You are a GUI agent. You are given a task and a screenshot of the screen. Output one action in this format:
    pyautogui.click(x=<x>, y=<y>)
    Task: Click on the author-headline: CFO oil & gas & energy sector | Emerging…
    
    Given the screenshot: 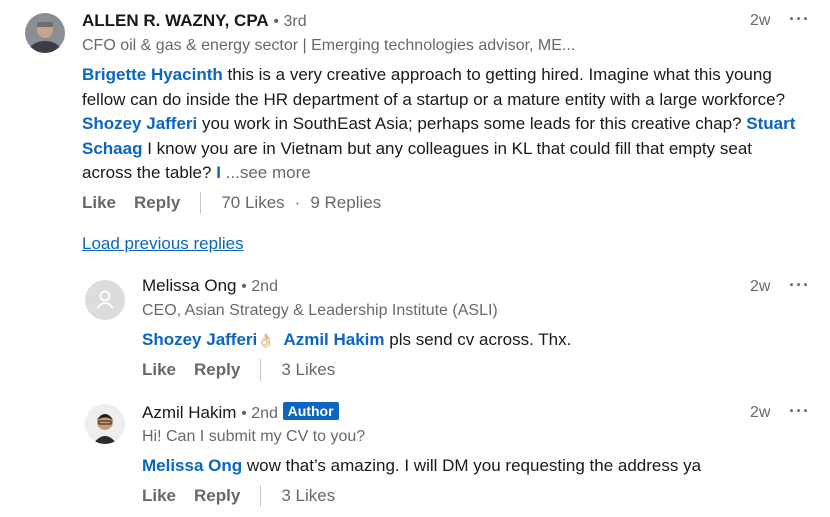 What is the action you would take?
    pyautogui.click(x=329, y=45)
    